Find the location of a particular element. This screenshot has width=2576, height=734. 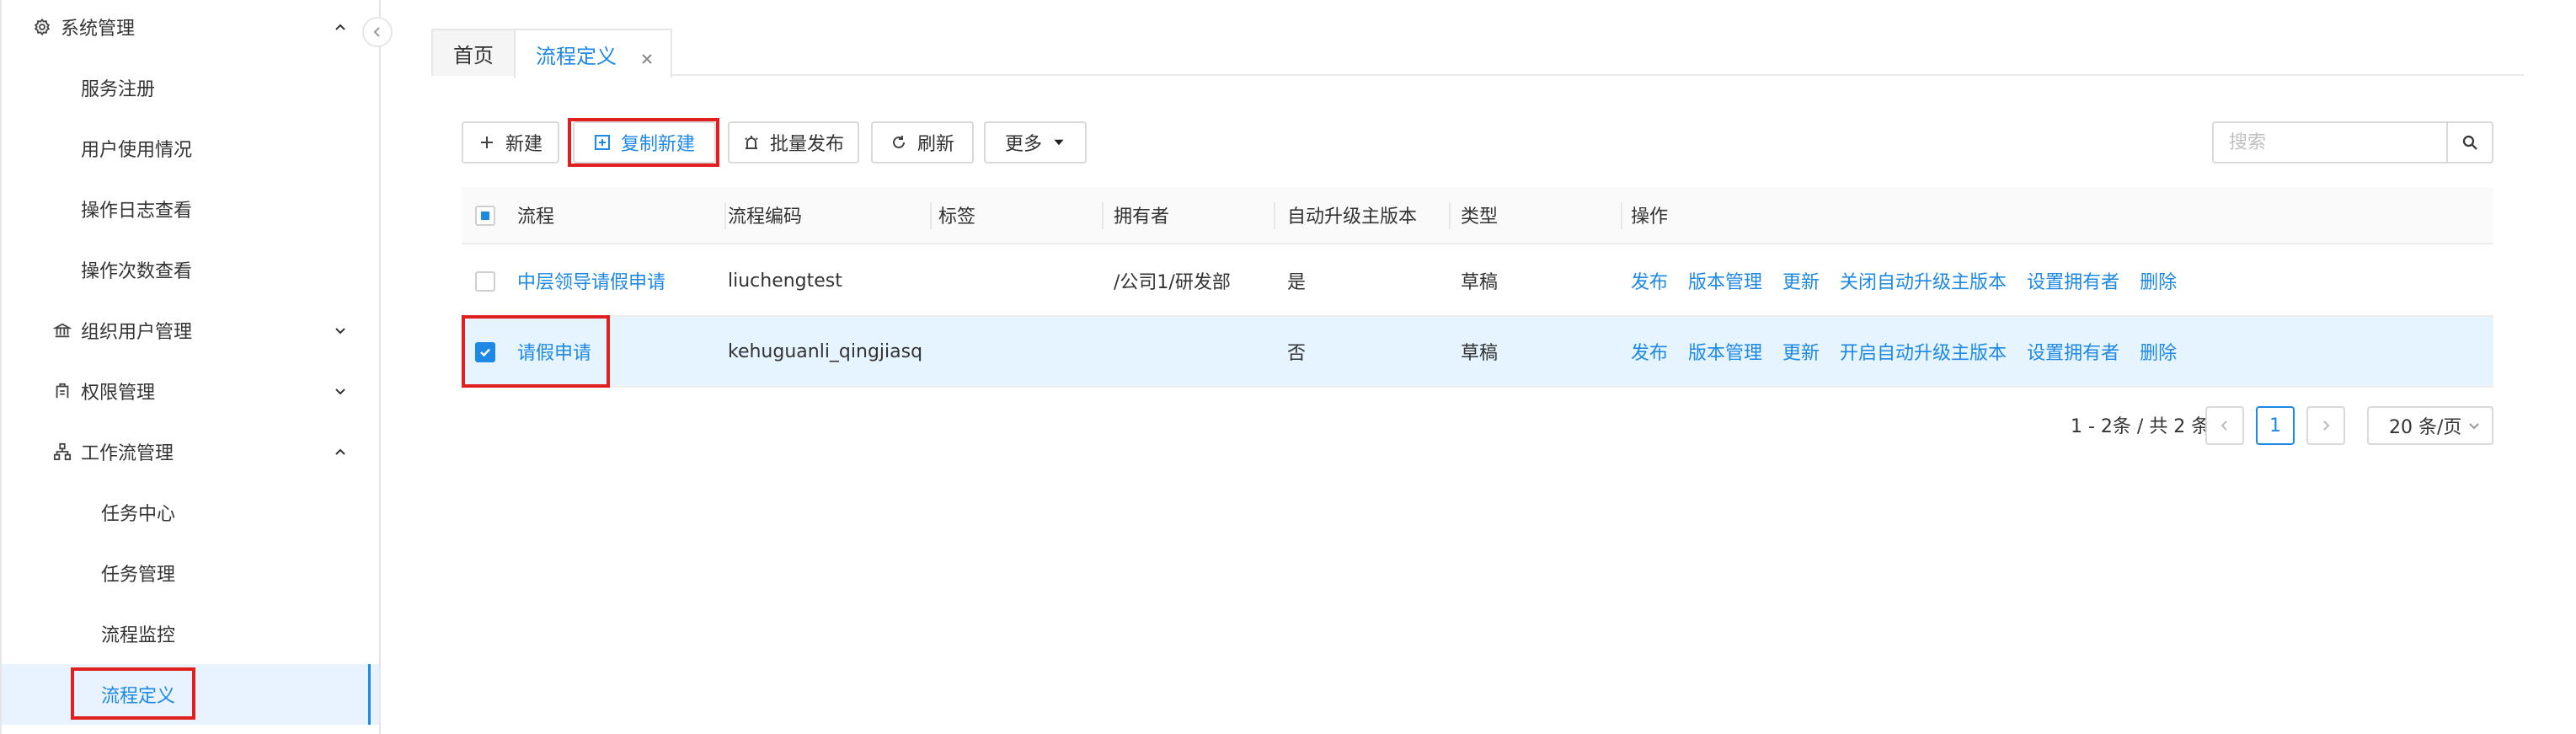

refresh-icon is located at coordinates (899, 142).